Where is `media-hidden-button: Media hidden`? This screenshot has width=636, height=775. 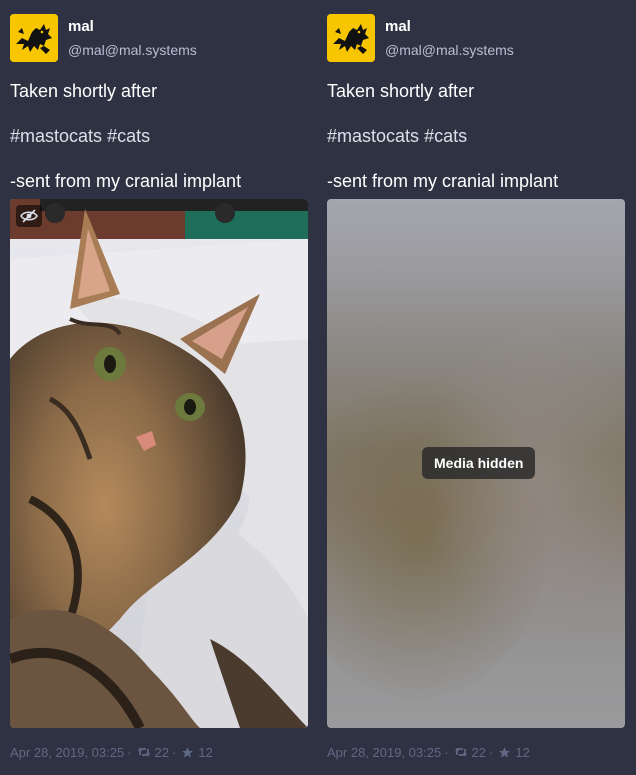 media-hidden-button: Media hidden is located at coordinates (479, 463).